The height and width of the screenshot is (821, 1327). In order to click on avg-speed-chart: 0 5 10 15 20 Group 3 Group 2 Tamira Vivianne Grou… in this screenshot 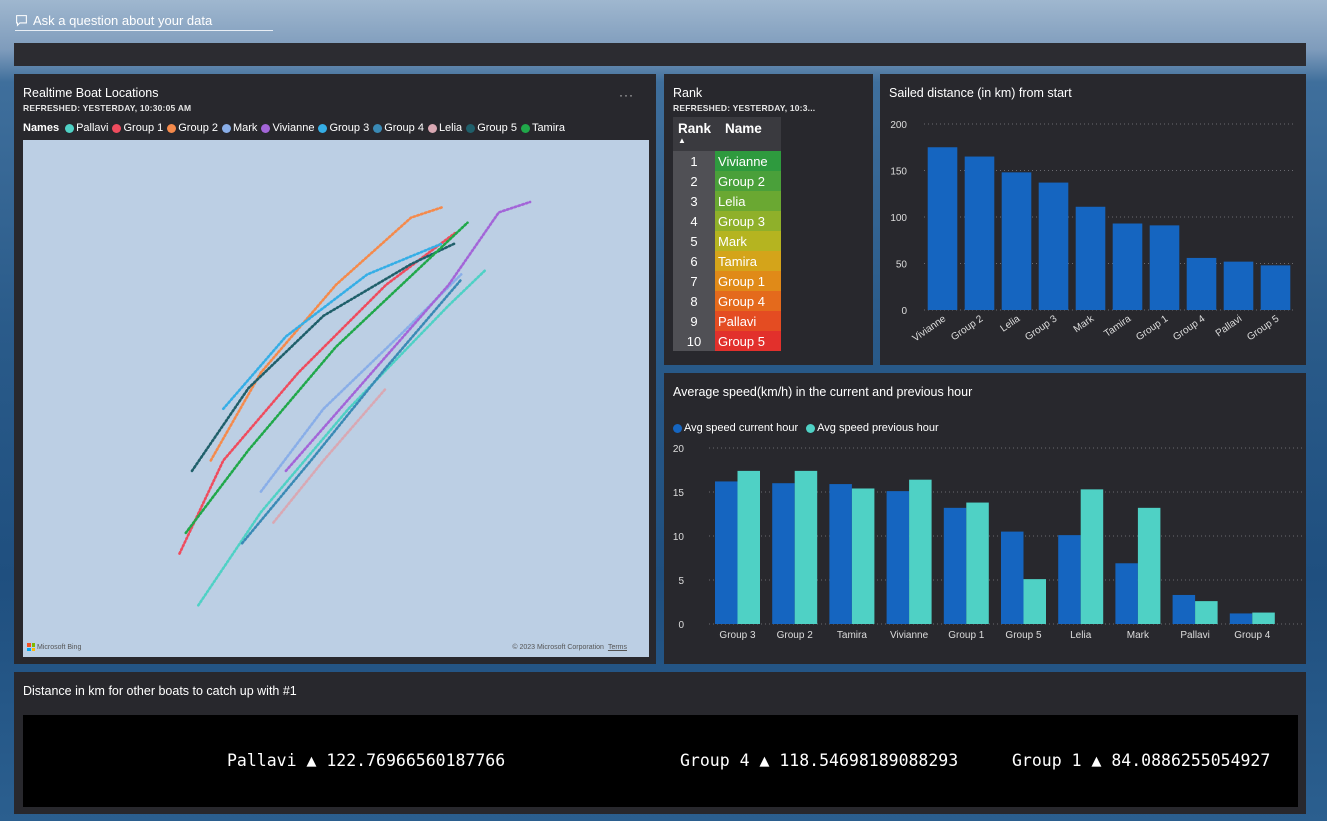, I will do `click(988, 542)`.